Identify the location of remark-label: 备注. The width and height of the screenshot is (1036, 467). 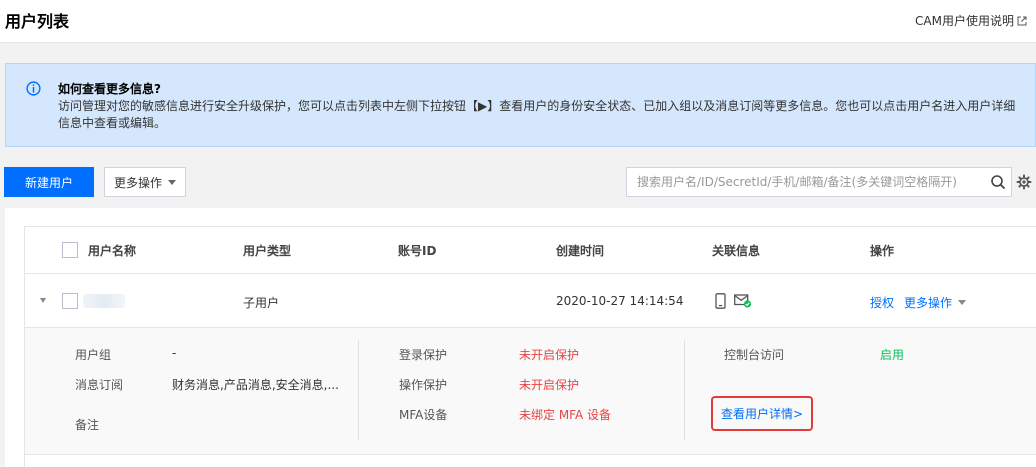
(87, 425).